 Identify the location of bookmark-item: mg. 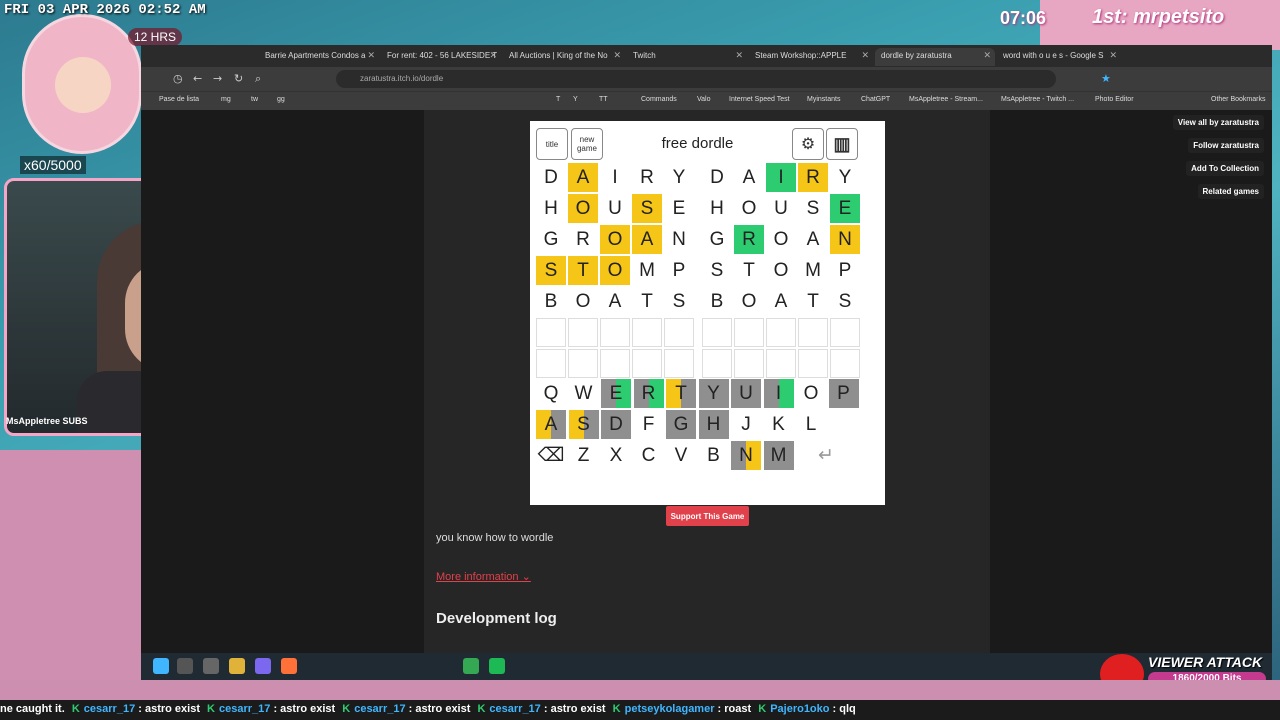
(226, 99).